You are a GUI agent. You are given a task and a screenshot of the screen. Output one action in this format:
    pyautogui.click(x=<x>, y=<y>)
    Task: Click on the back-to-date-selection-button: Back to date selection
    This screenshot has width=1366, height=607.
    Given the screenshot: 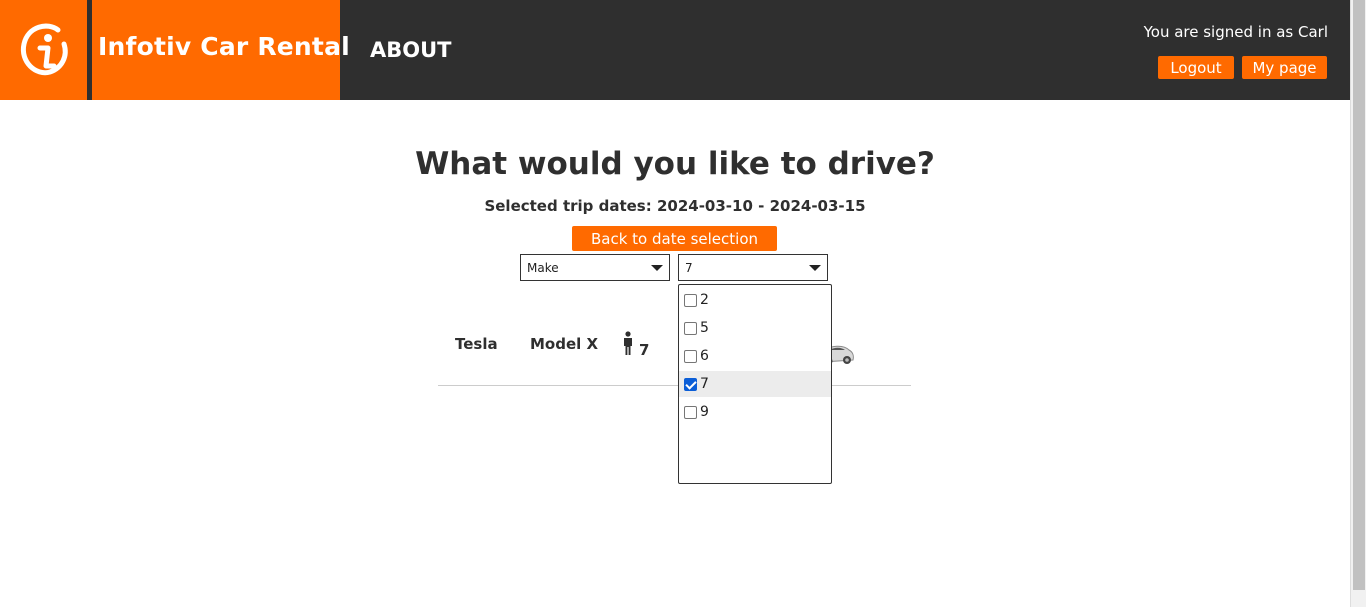 What is the action you would take?
    pyautogui.click(x=674, y=238)
    